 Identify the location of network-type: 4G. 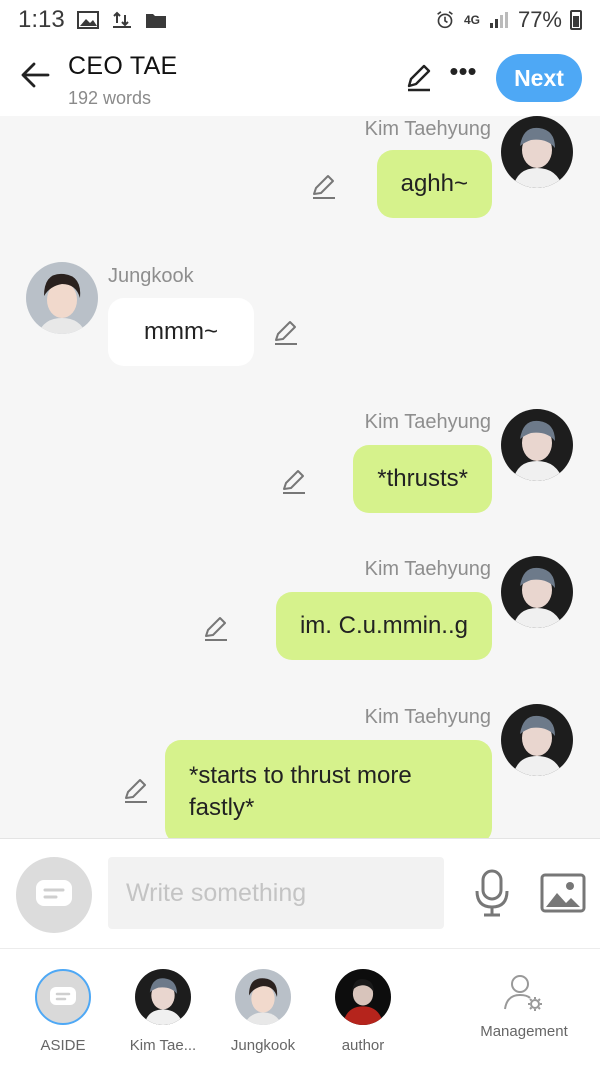
(471, 20).